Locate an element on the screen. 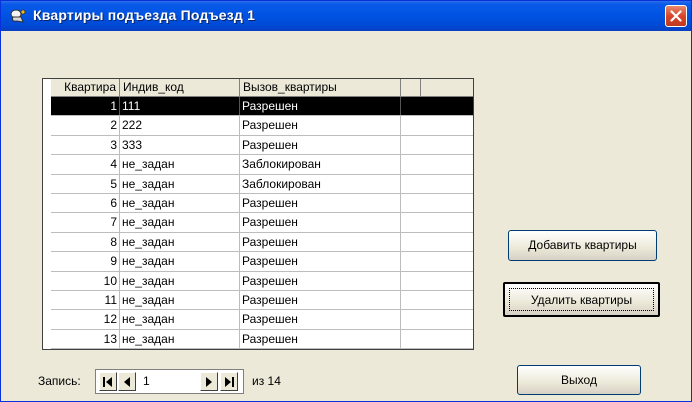  delete-apartments-button: Удалить квартиры is located at coordinates (581, 299).